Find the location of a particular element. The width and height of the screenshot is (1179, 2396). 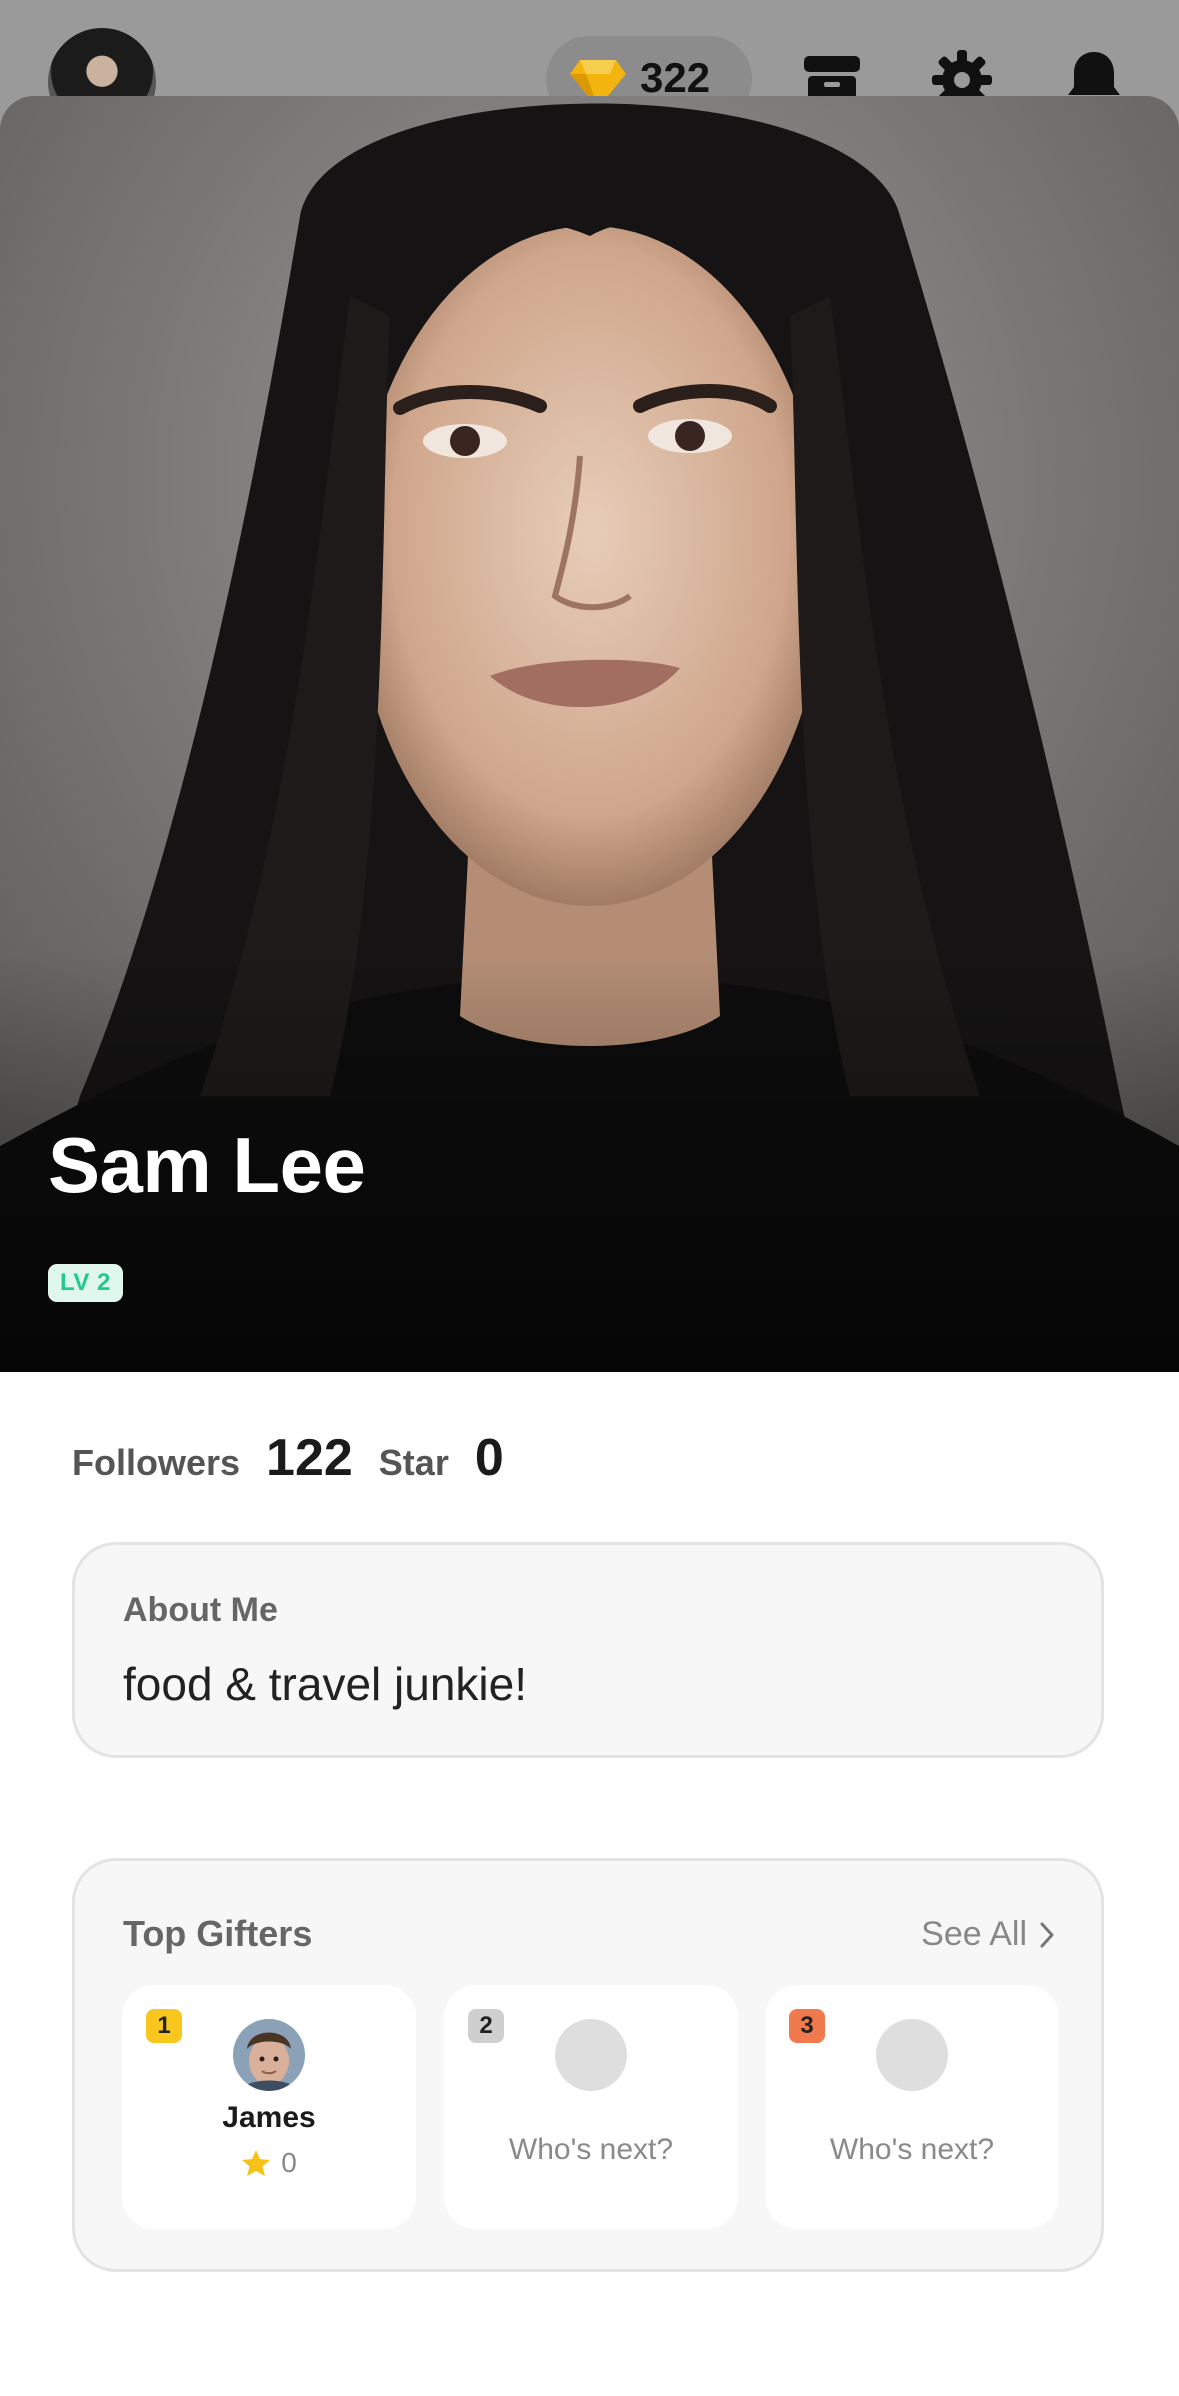

star-label: Star is located at coordinates (413, 1462).